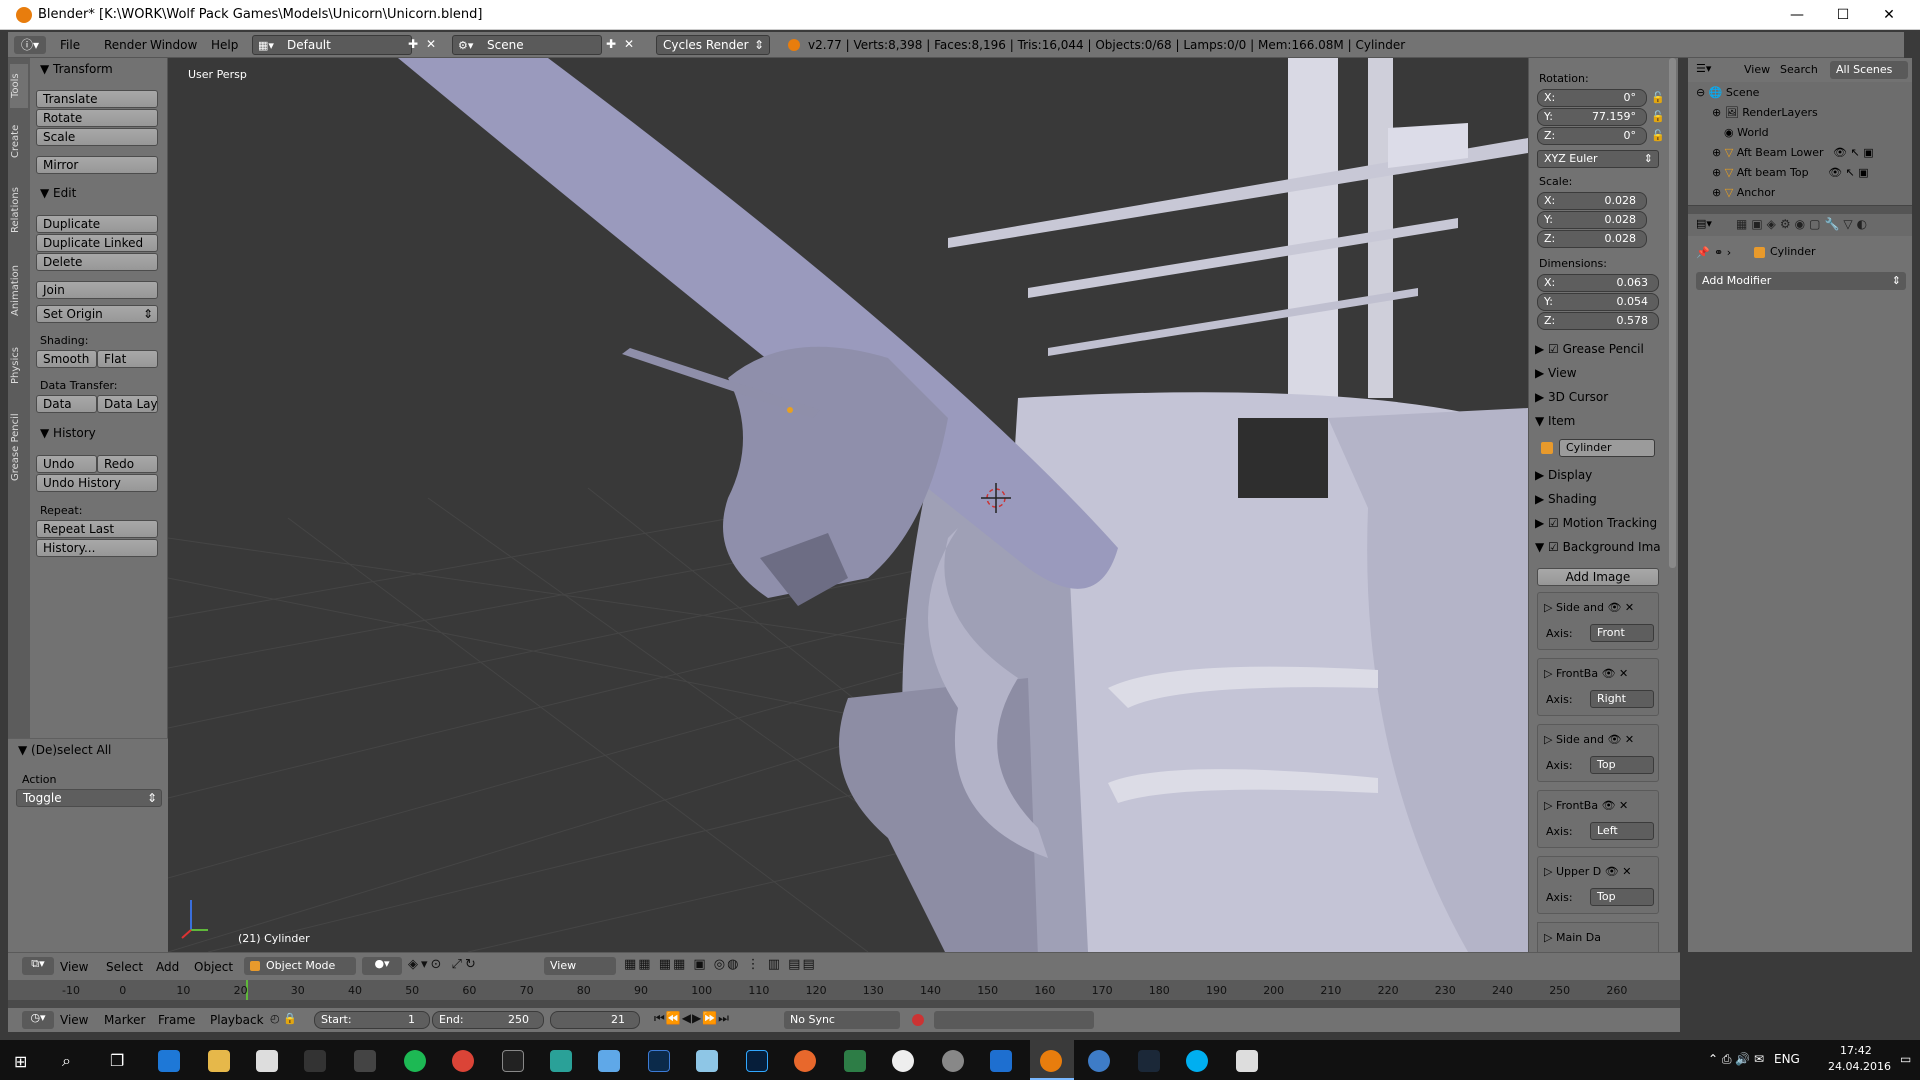 The width and height of the screenshot is (1920, 1080). What do you see at coordinates (488, 1020) in the screenshot?
I see `end-frame-field: End: 250` at bounding box center [488, 1020].